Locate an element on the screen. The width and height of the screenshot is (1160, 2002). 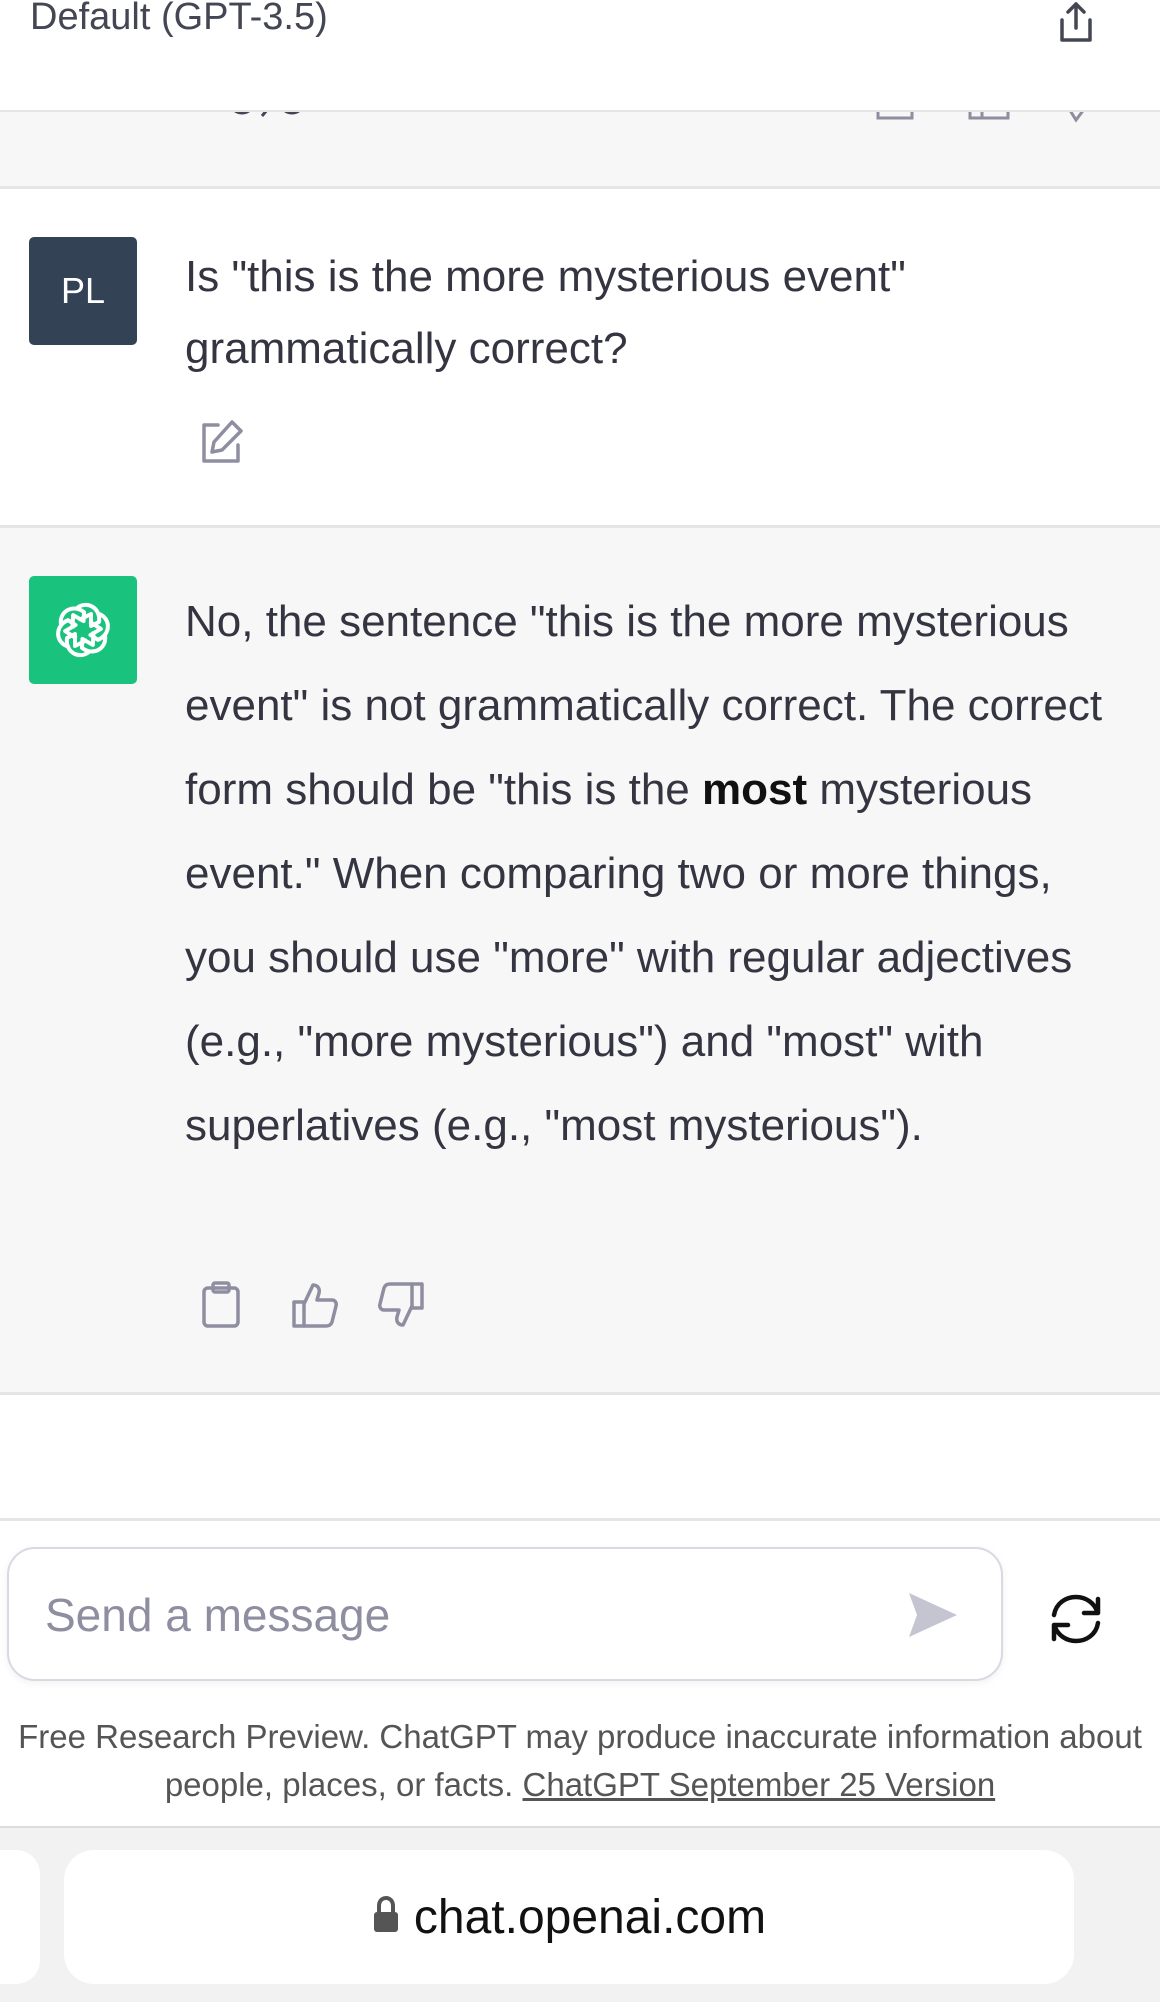
thumbs-up-icon is located at coordinates (315, 1305).